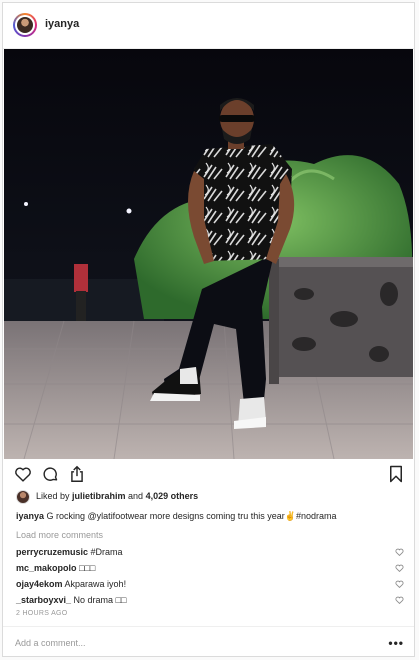 The height and width of the screenshot is (660, 419). What do you see at coordinates (396, 476) in the screenshot?
I see `bookmark-icon` at bounding box center [396, 476].